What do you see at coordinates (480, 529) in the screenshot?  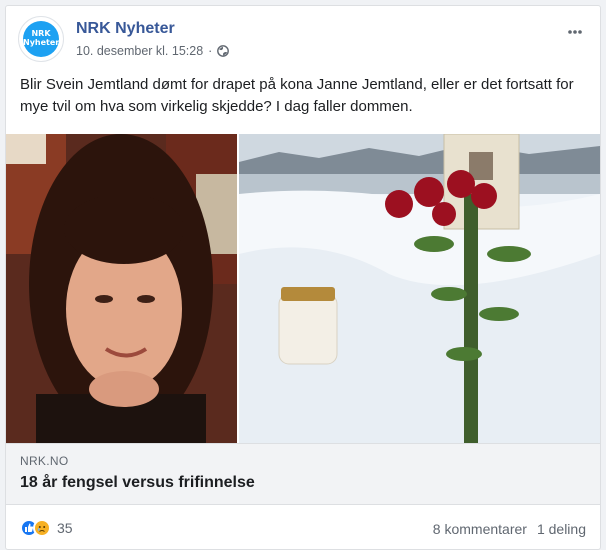 I see `comment-count-link: 8 kommentarer` at bounding box center [480, 529].